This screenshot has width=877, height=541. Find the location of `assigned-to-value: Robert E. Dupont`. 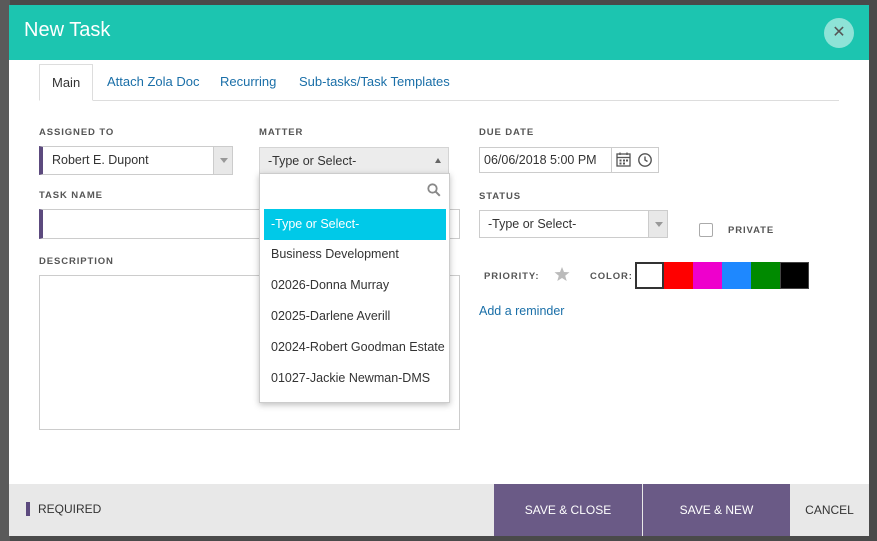

assigned-to-value: Robert E. Dupont is located at coordinates (100, 160).